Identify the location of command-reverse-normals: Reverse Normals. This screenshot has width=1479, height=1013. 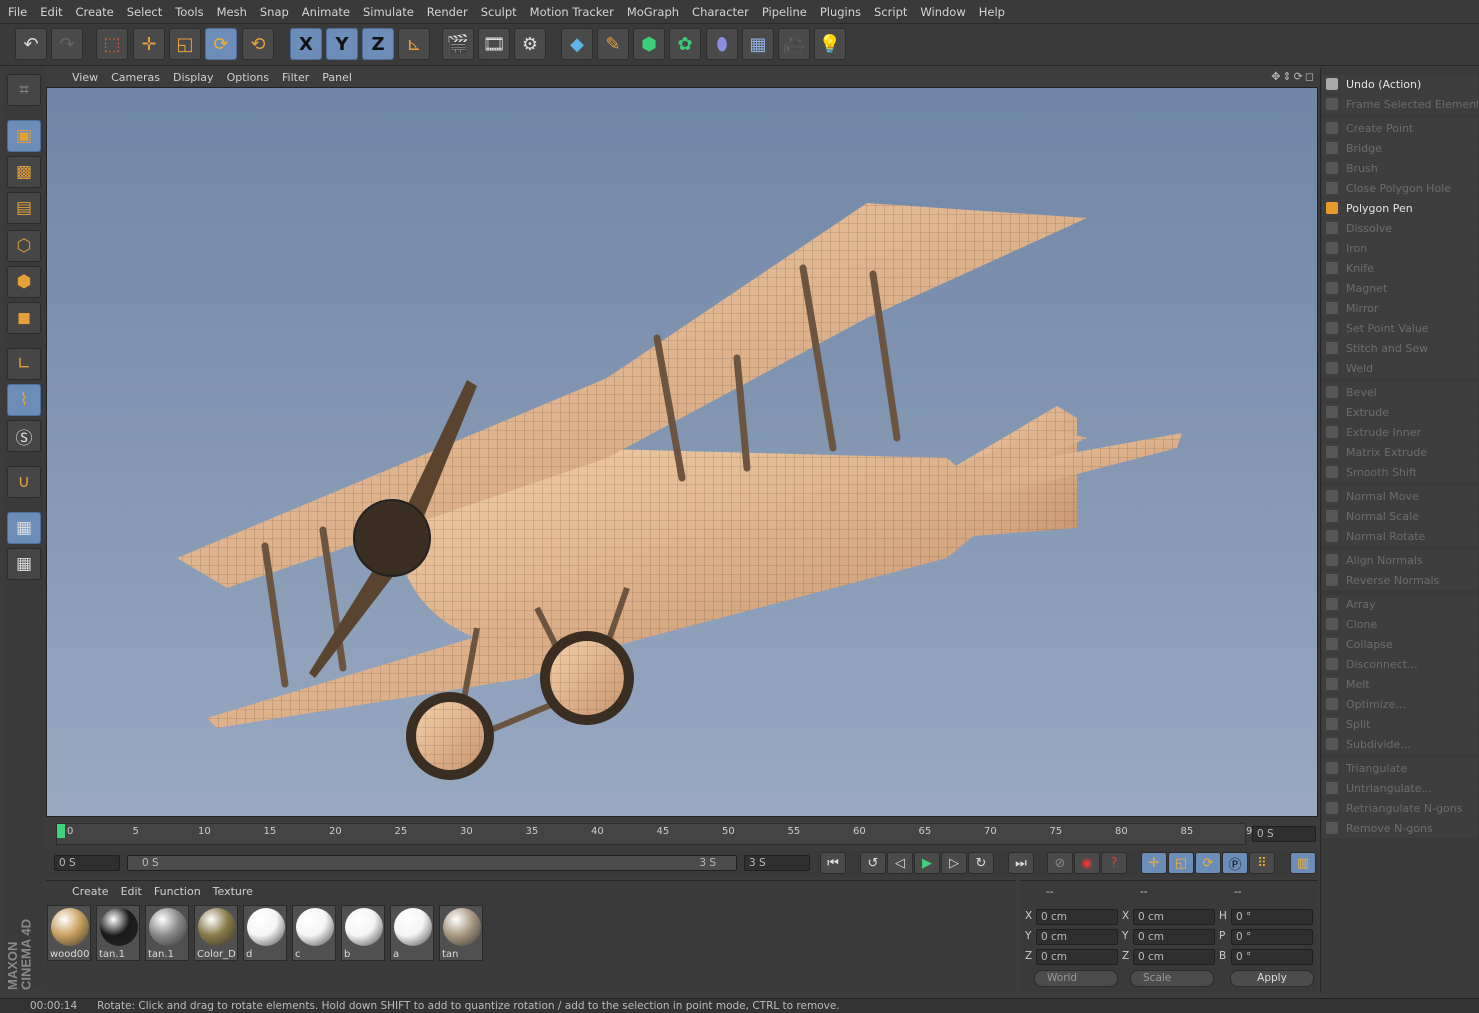
(1400, 580).